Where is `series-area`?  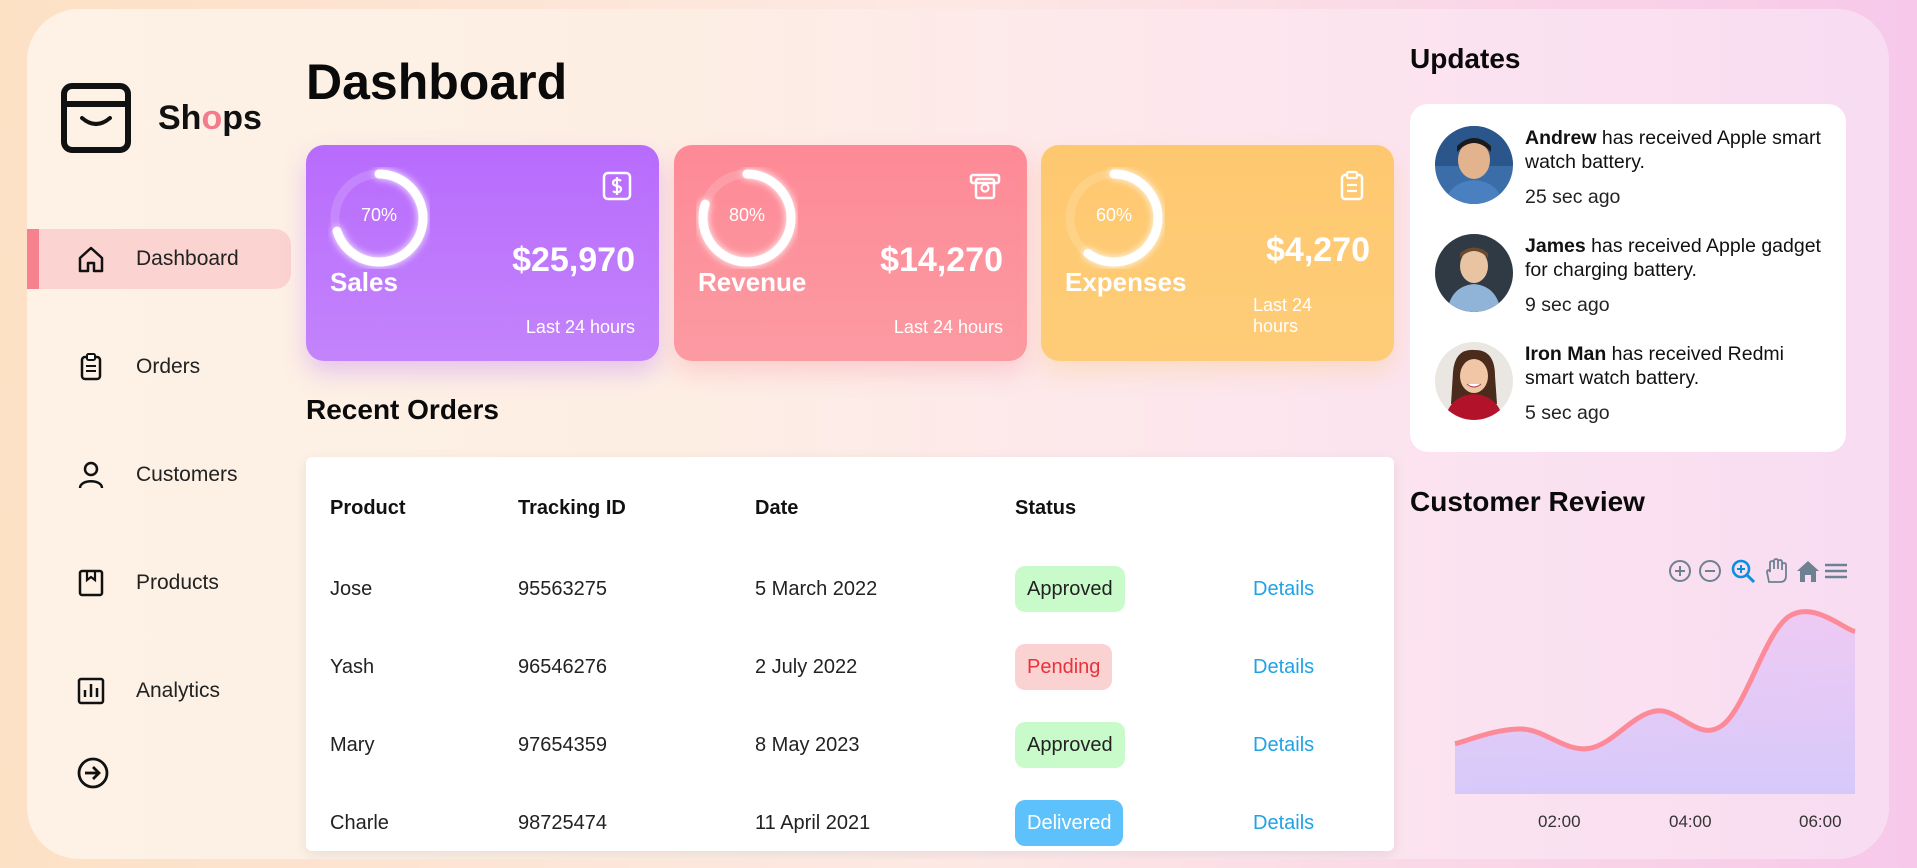
series-area is located at coordinates (1655, 702).